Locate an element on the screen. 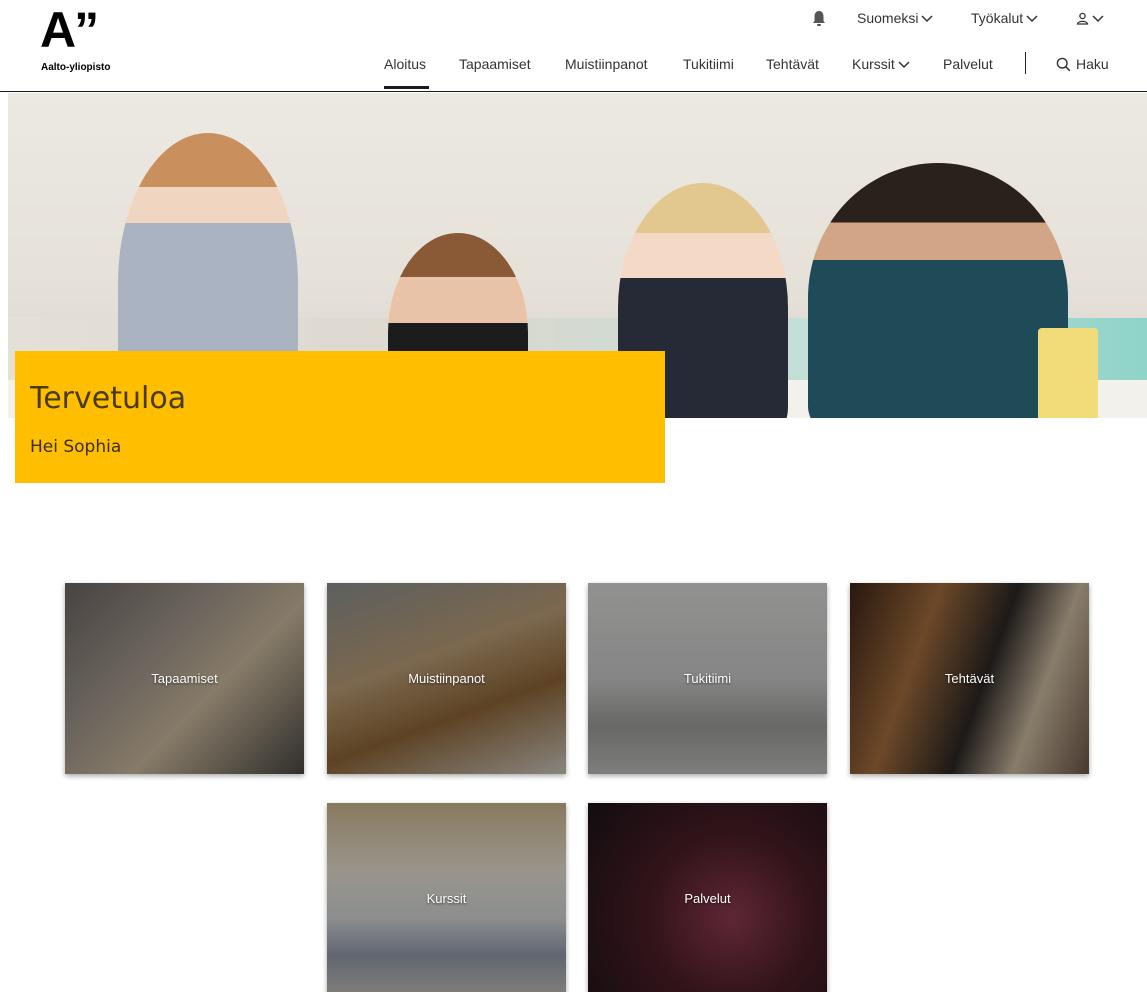 This screenshot has height=992, width=1147. tile-kurssit: Kurssit is located at coordinates (446, 897).